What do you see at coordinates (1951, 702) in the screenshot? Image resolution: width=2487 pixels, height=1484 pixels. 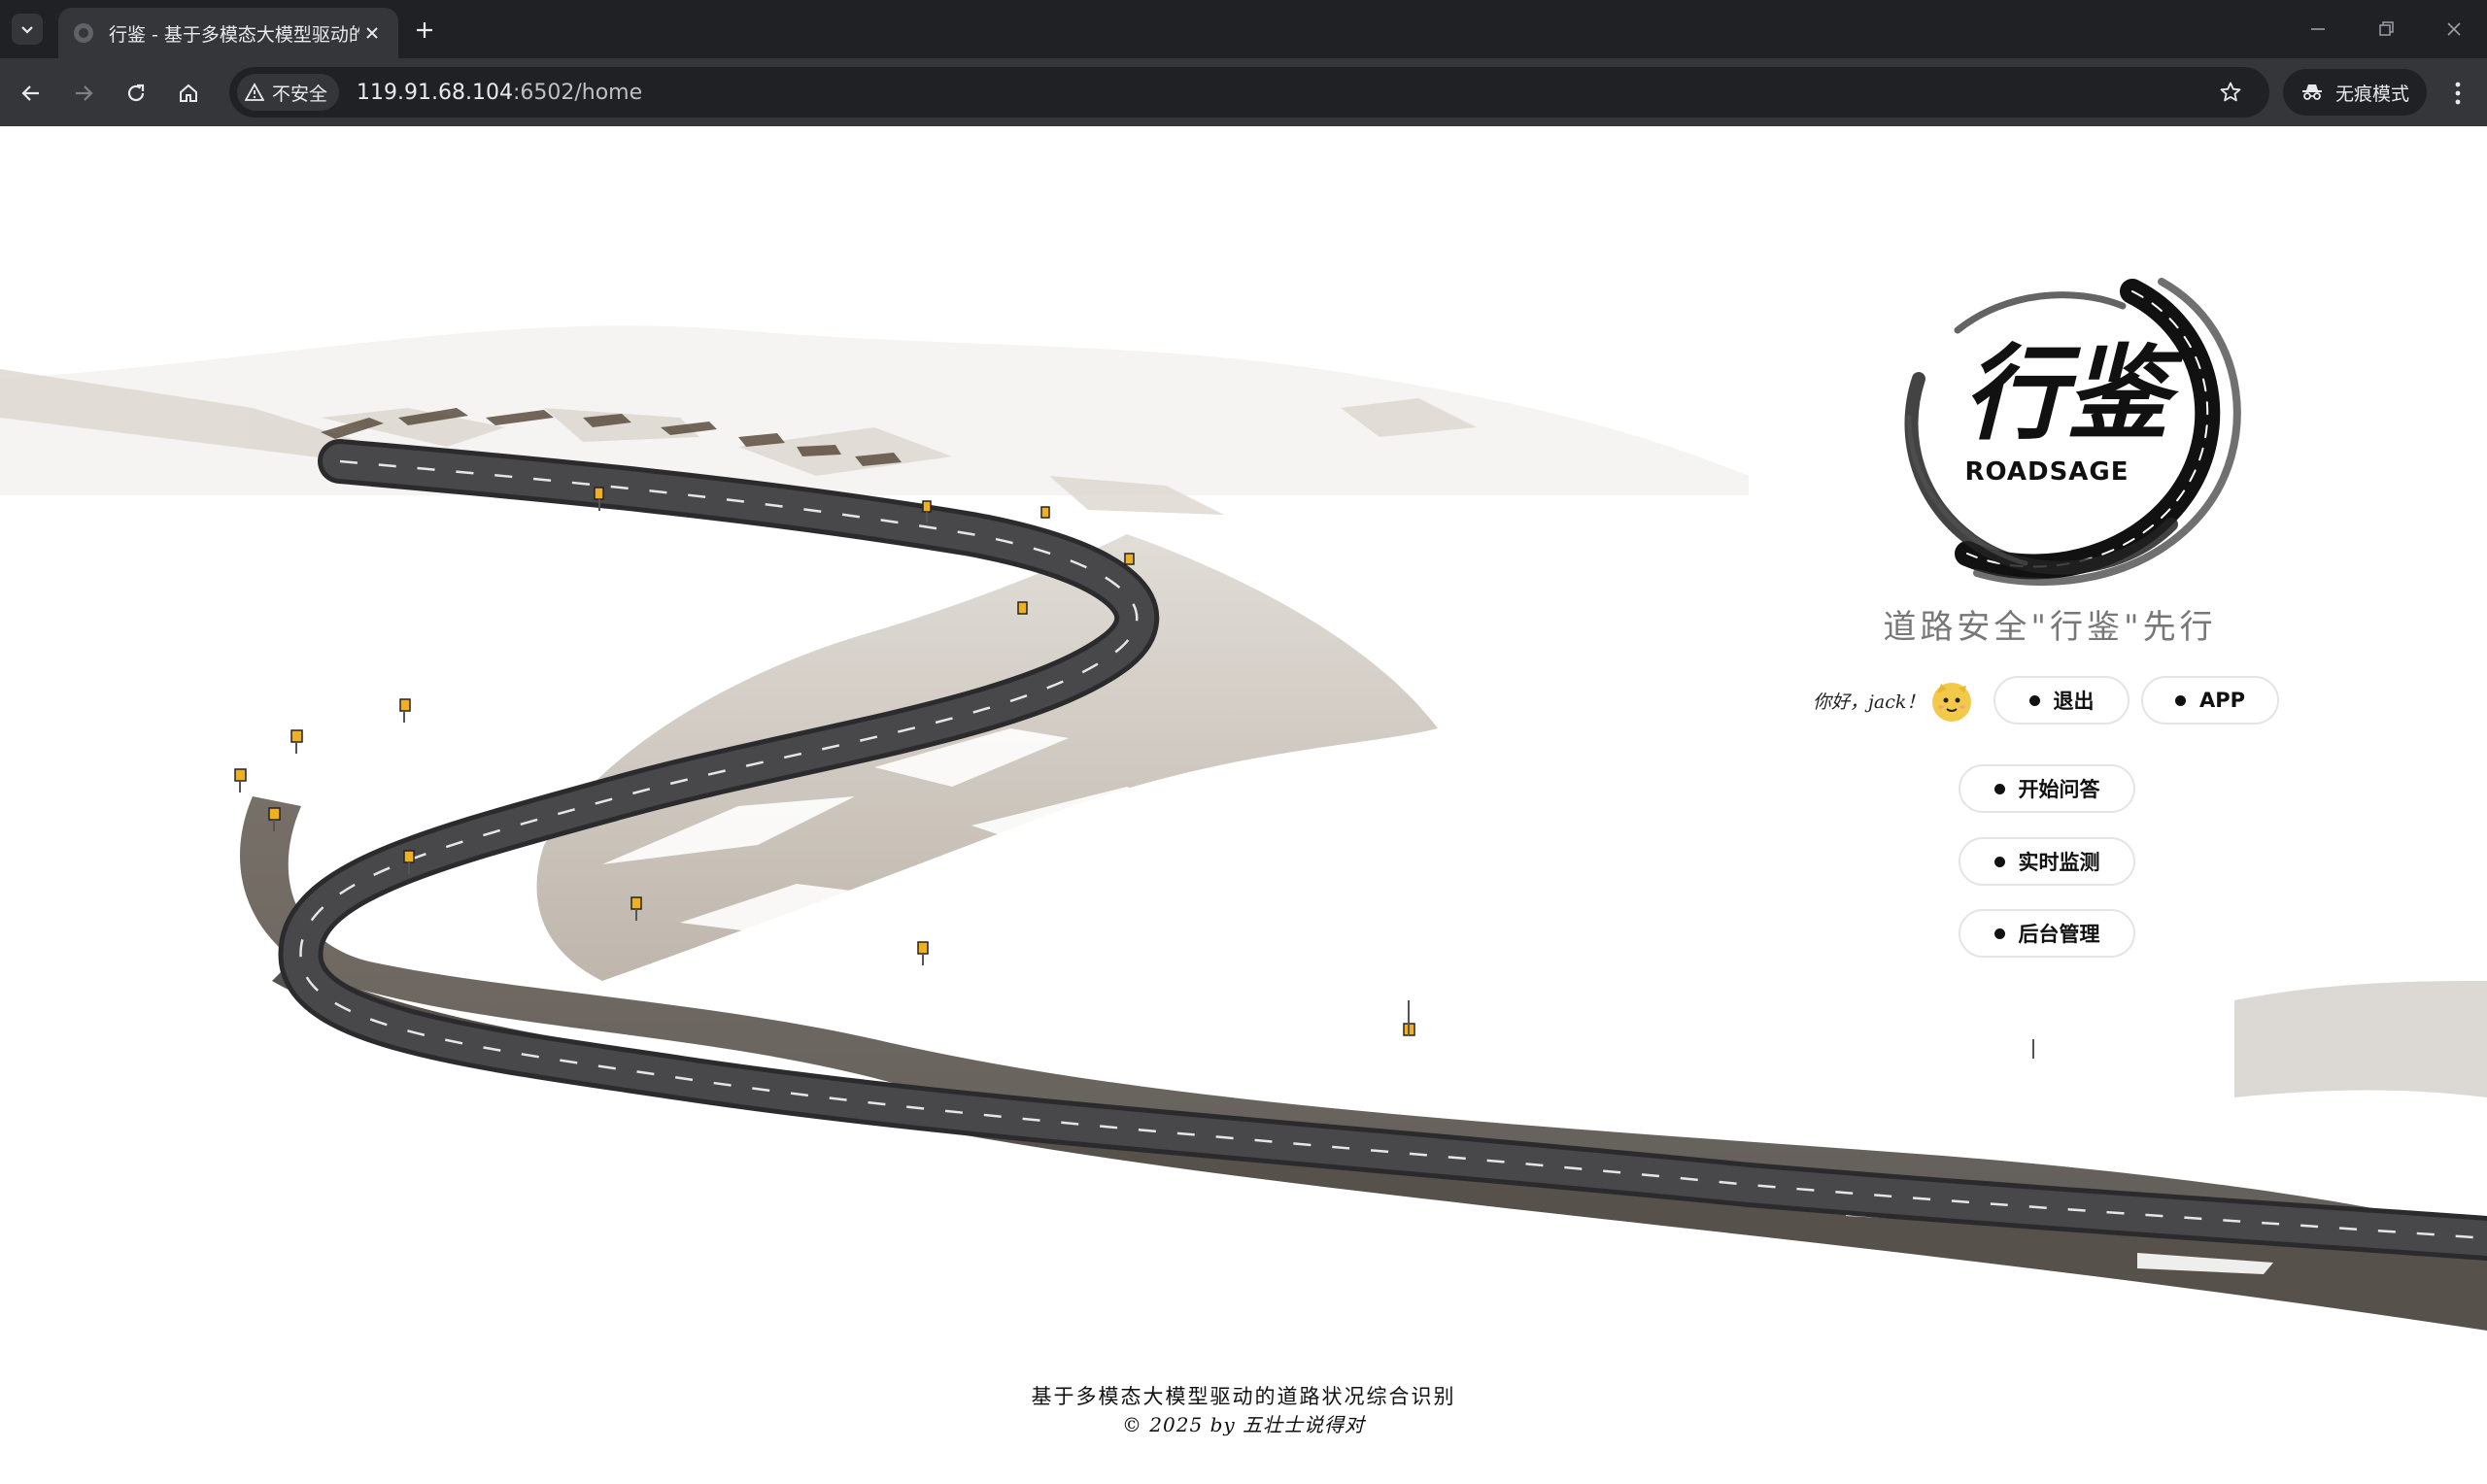 I see `cartoon-avatar-icon` at bounding box center [1951, 702].